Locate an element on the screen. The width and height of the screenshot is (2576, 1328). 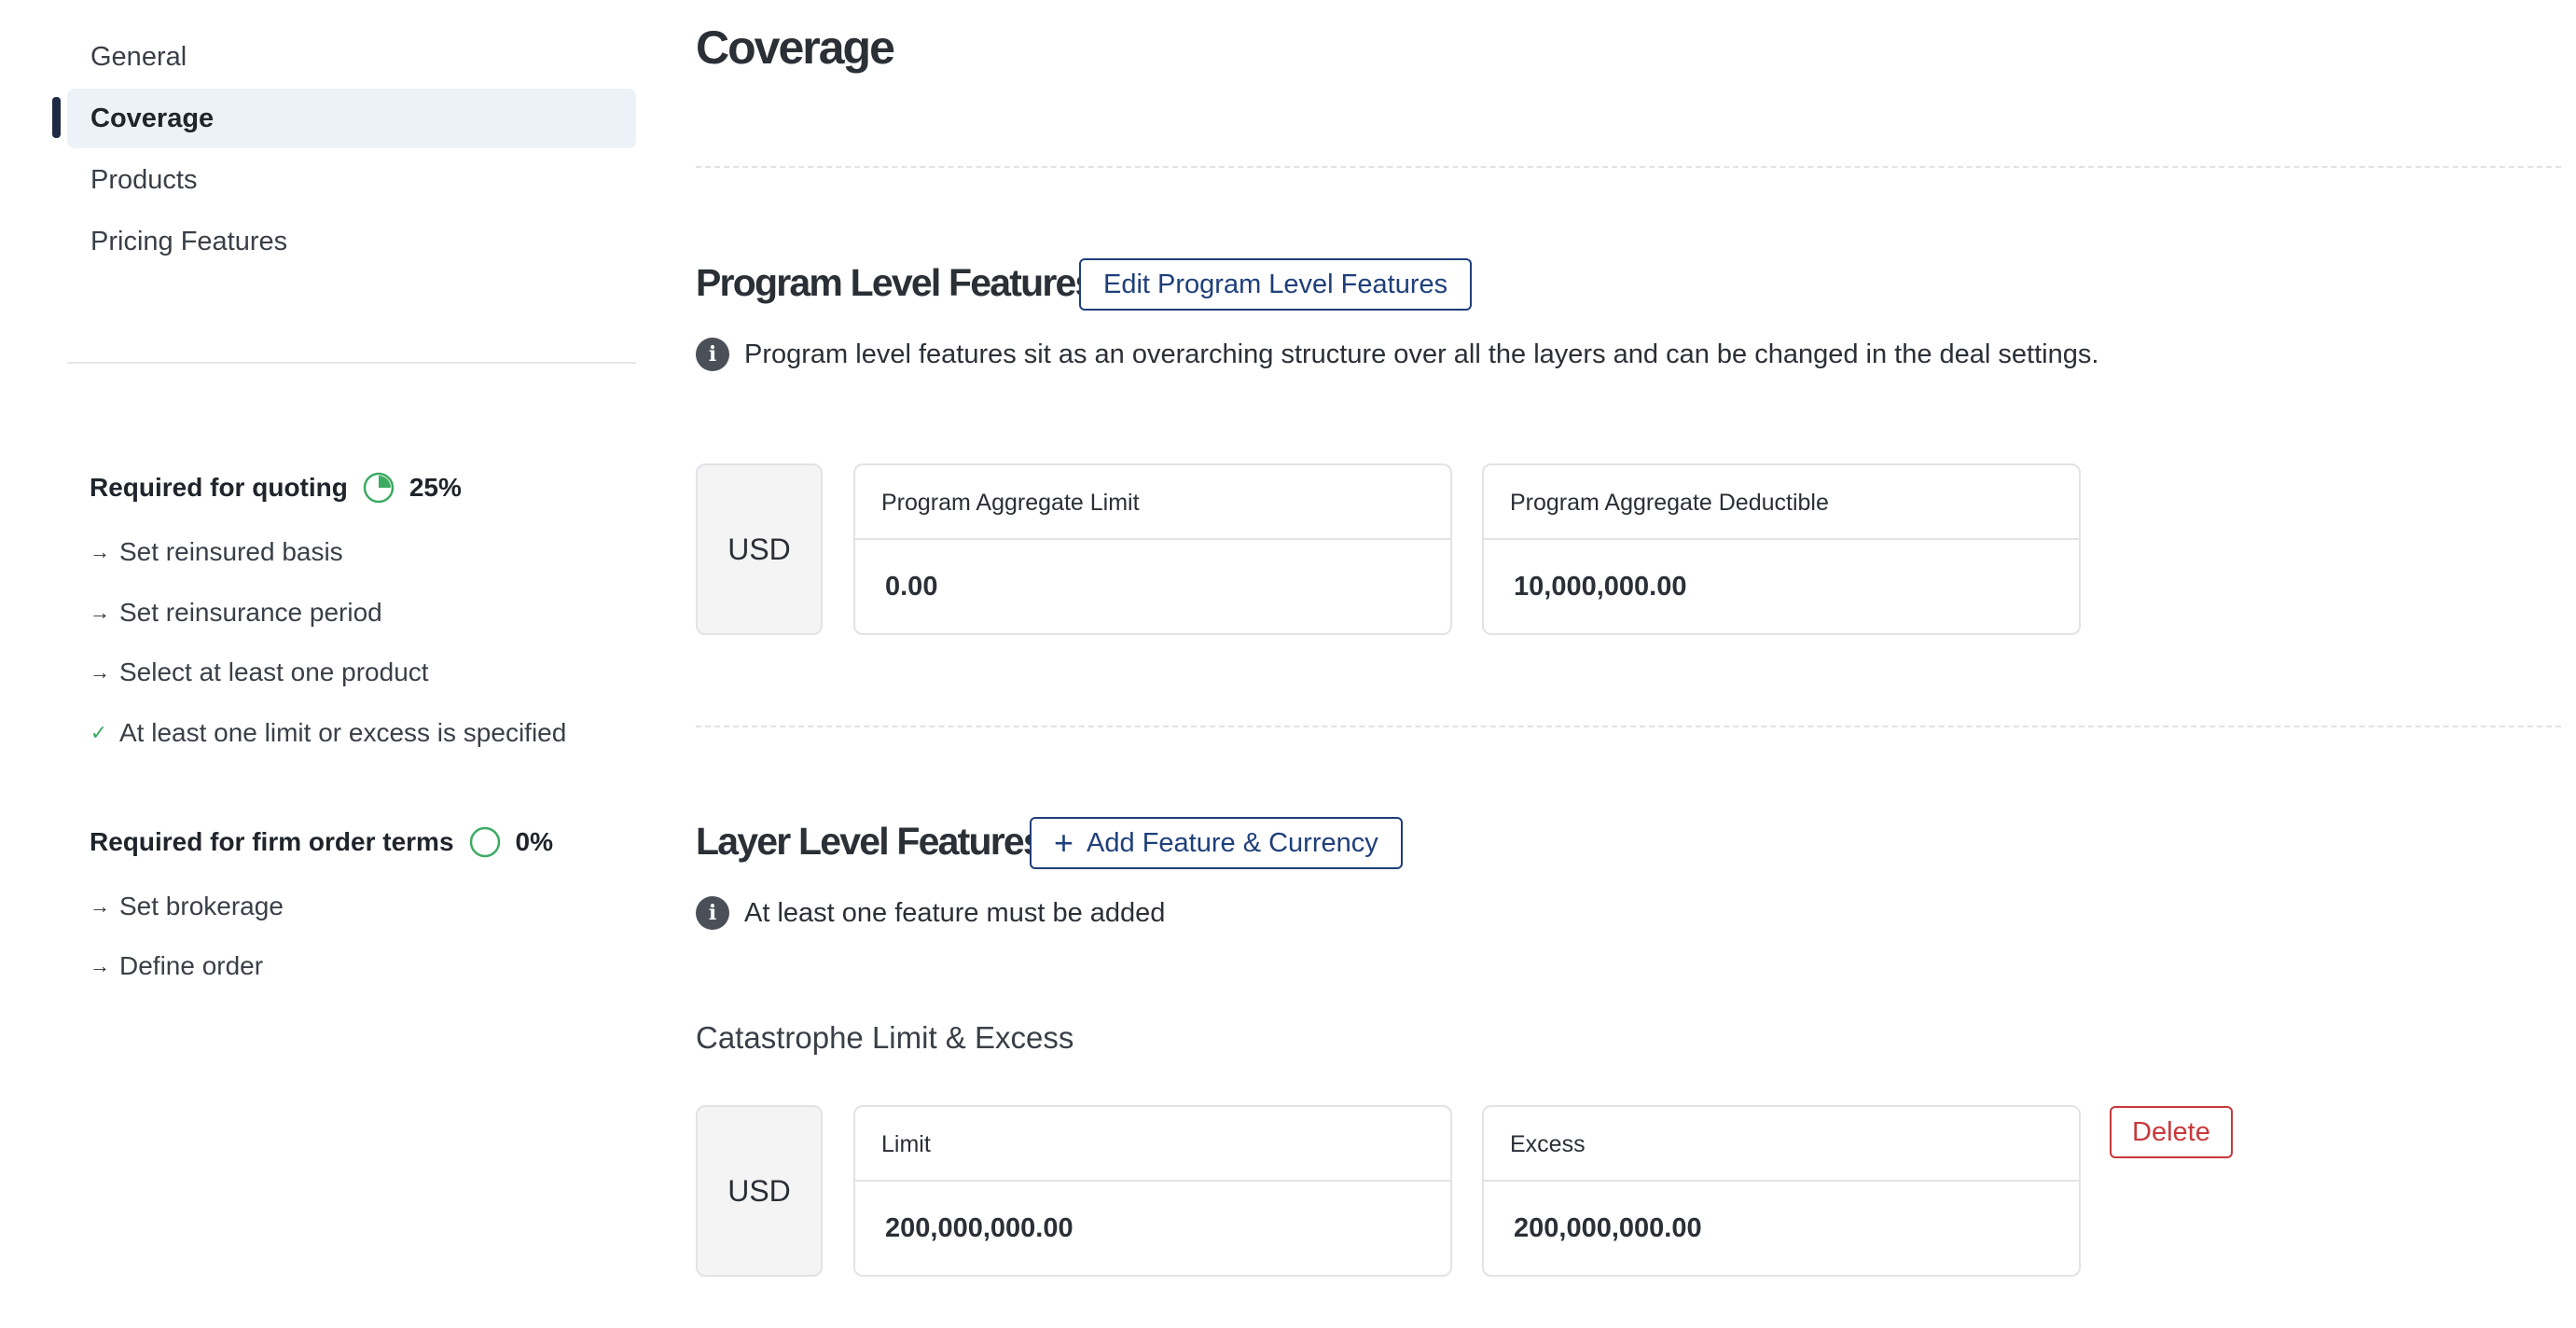
active-nav-indicator is located at coordinates (56, 117).